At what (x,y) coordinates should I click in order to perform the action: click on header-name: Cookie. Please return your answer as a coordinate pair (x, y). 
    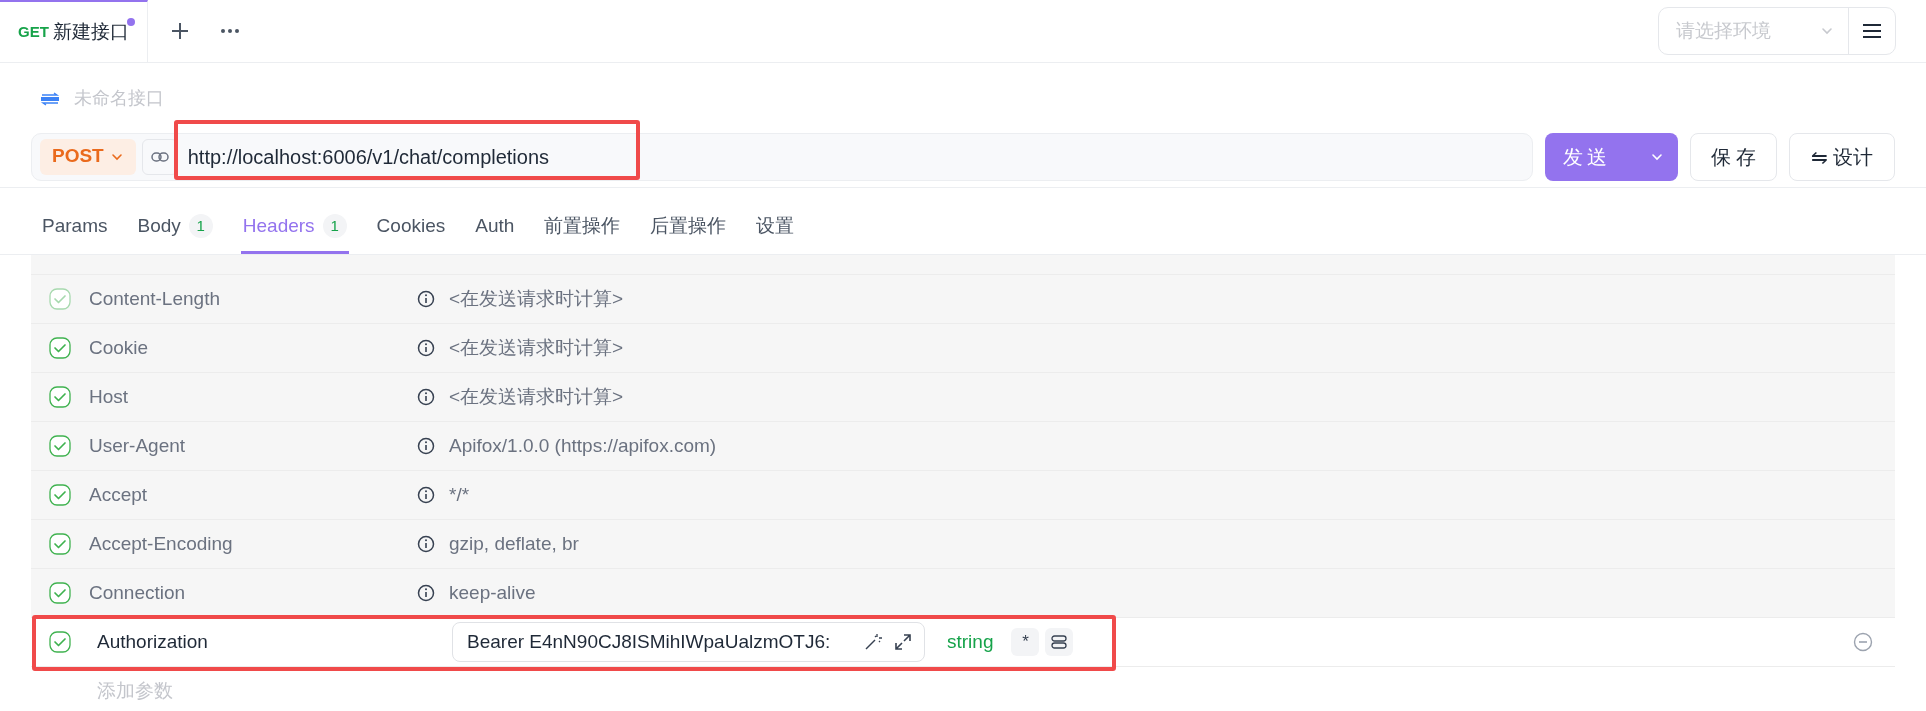
    Looking at the image, I should click on (119, 347).